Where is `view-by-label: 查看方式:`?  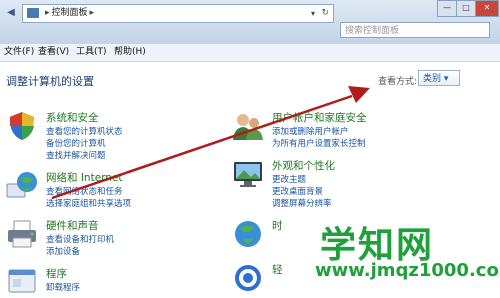
view-by-label: 查看方式: is located at coordinates (398, 82).